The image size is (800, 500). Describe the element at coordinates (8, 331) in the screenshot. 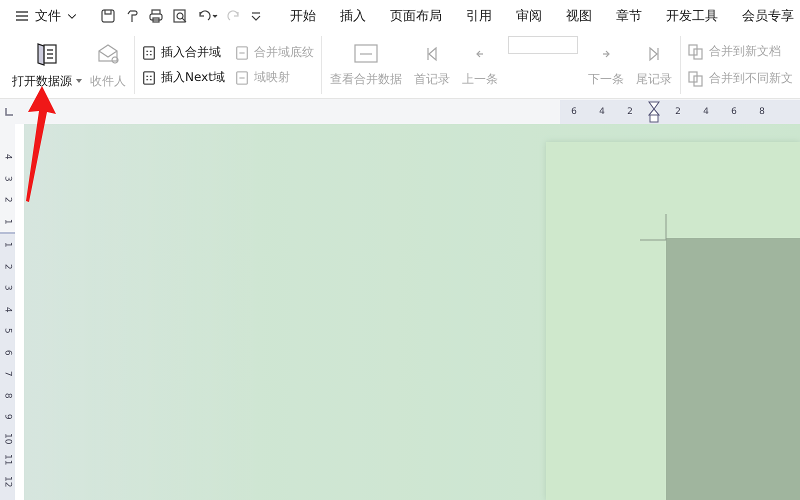

I see `ruler-number: 5` at that location.